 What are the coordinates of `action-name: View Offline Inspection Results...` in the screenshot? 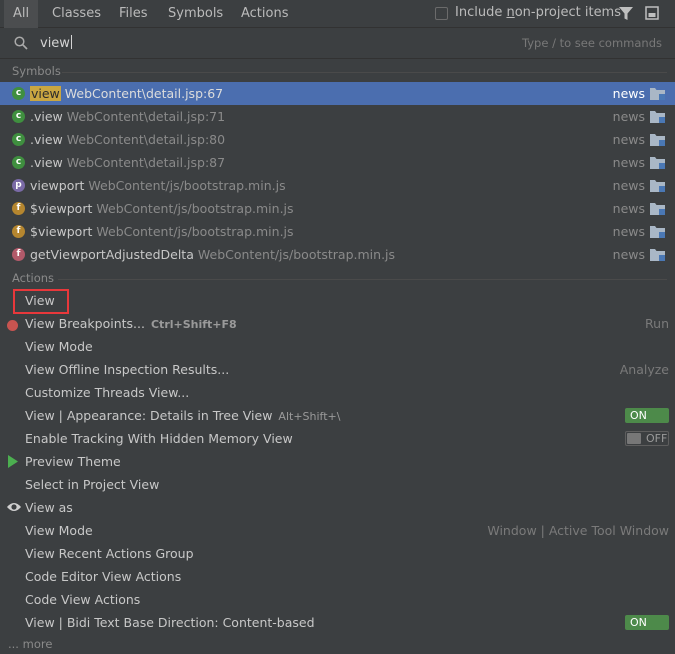 It's located at (127, 369).